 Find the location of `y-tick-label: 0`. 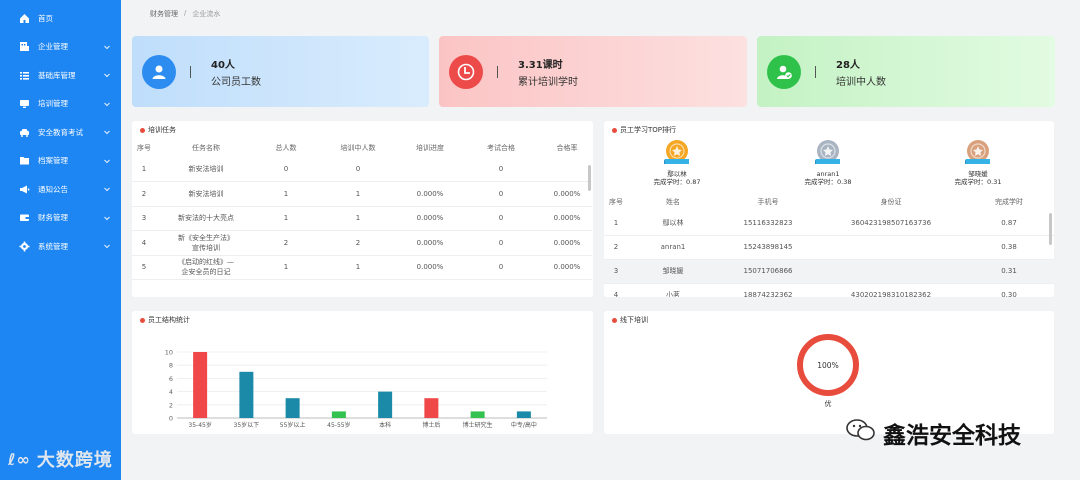

y-tick-label: 0 is located at coordinates (171, 419).